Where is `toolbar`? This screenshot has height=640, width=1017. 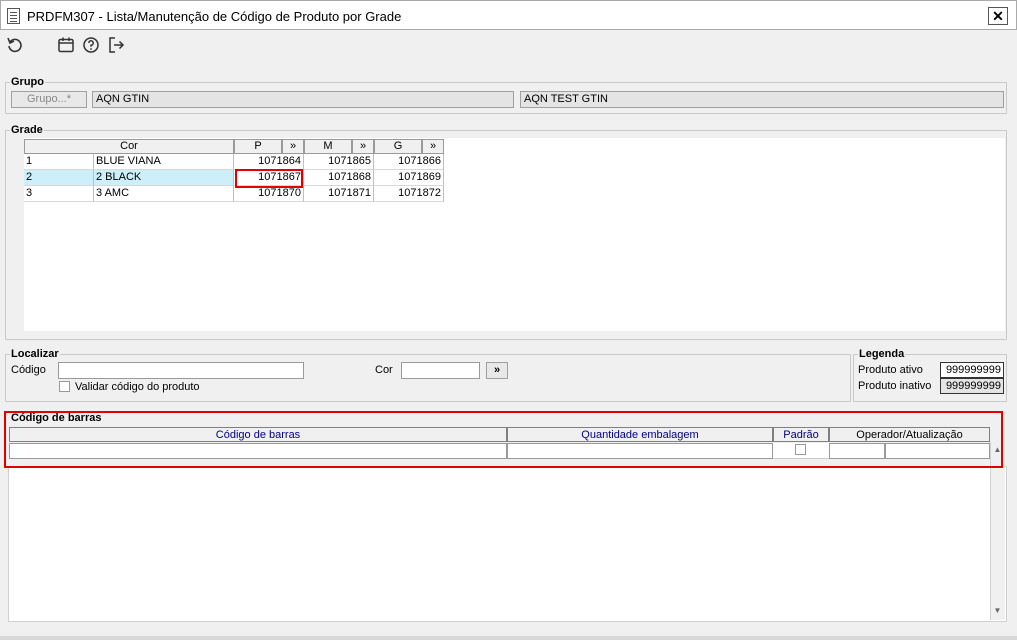
toolbar is located at coordinates (508, 47).